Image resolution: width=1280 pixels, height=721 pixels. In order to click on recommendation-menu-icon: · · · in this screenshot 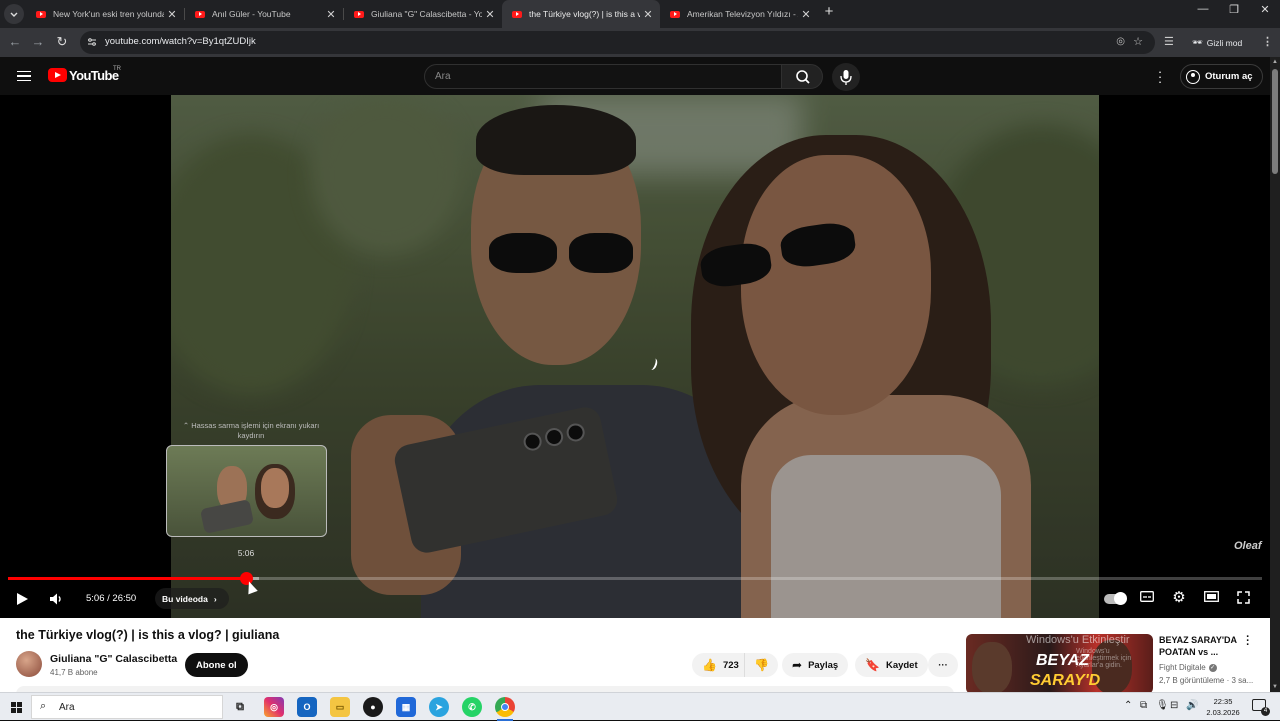, I will do `click(1248, 641)`.